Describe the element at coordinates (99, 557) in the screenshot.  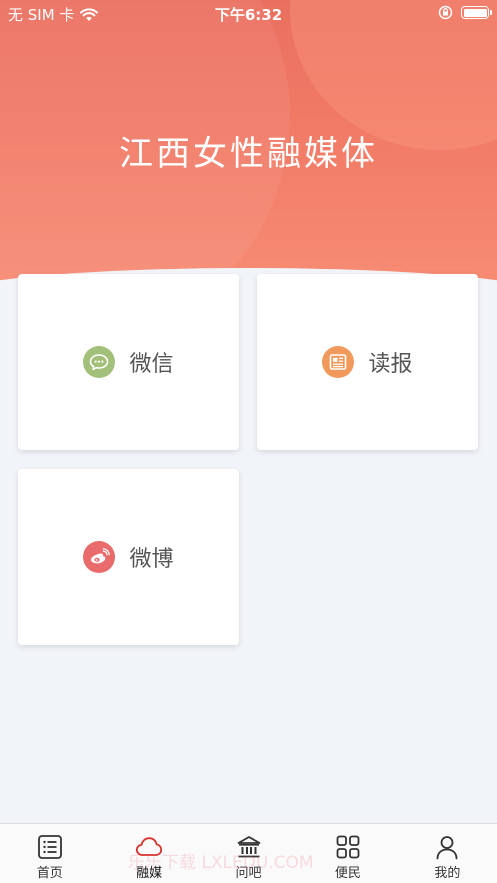
I see `weibo-icon` at that location.